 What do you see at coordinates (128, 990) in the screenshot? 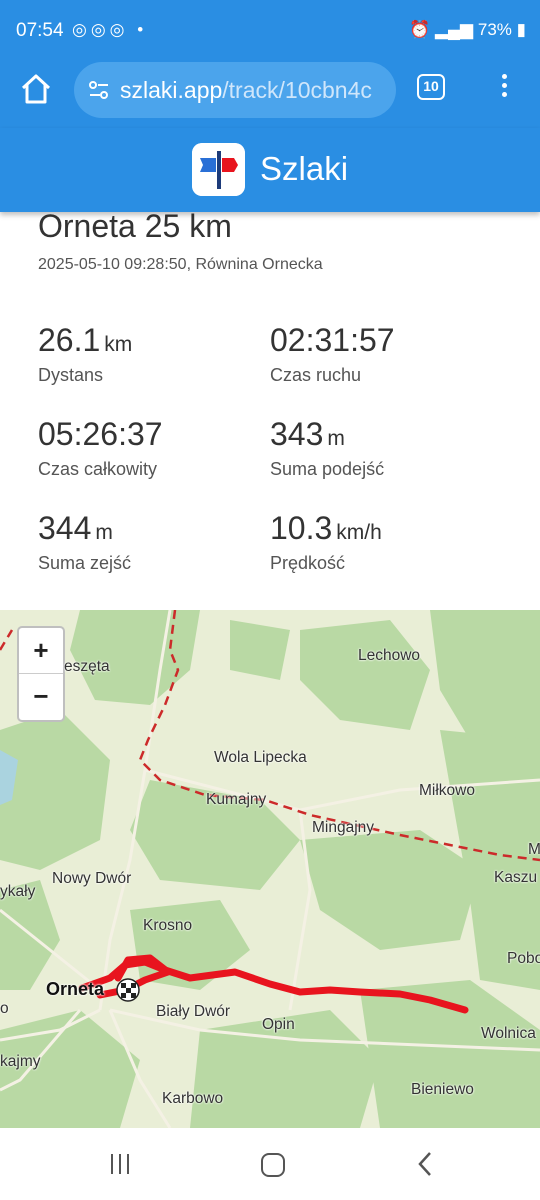
I see `finish-flag-icon` at bounding box center [128, 990].